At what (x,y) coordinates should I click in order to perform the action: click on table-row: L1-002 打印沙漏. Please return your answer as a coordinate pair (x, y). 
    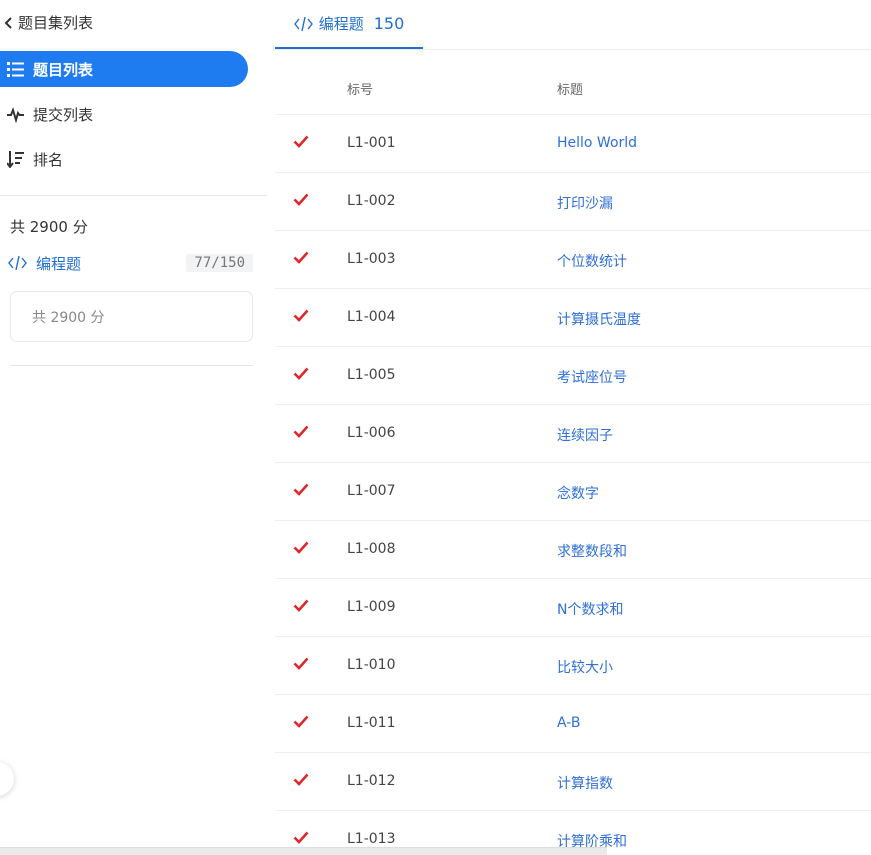
    Looking at the image, I should click on (573, 202).